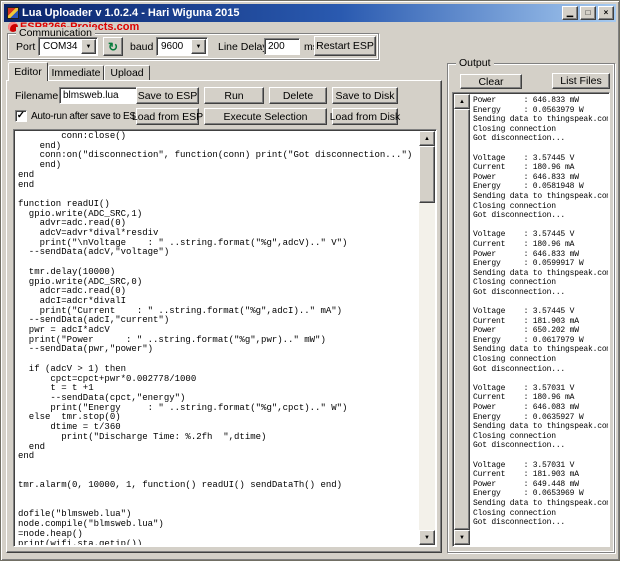  What do you see at coordinates (475, 63) in the screenshot?
I see `output-group-label: Output` at bounding box center [475, 63].